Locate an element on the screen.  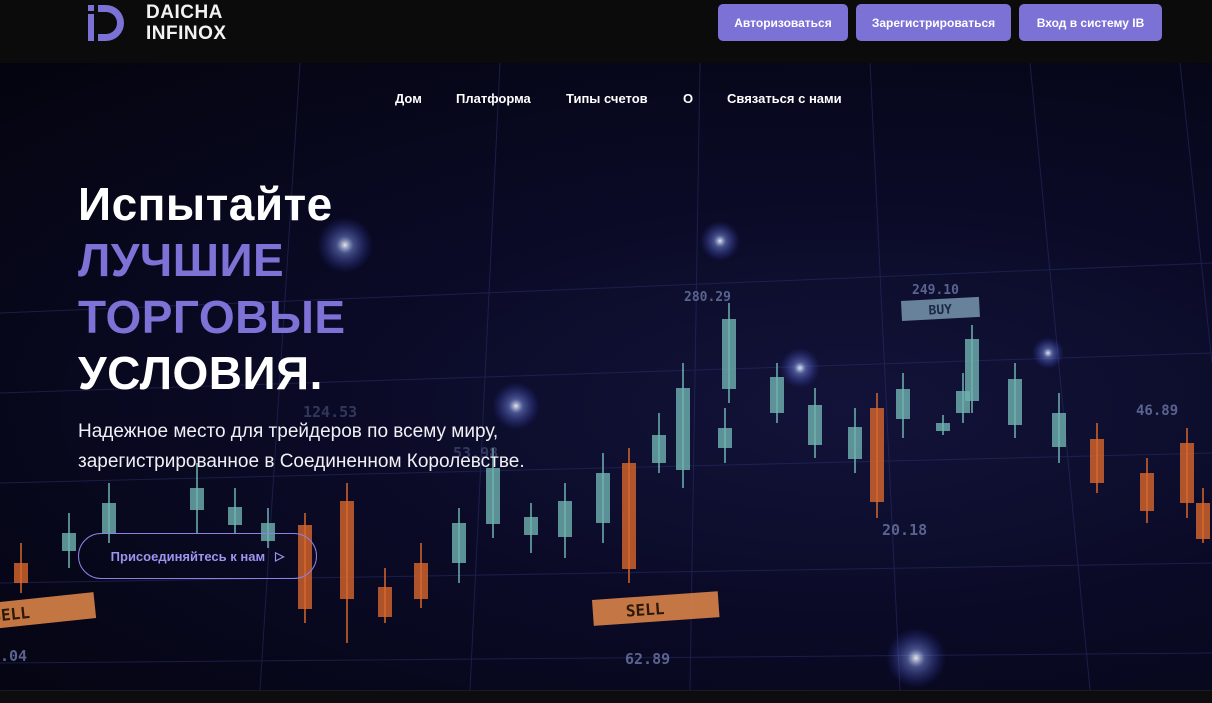
price-label: 46.89 is located at coordinates (1157, 411).